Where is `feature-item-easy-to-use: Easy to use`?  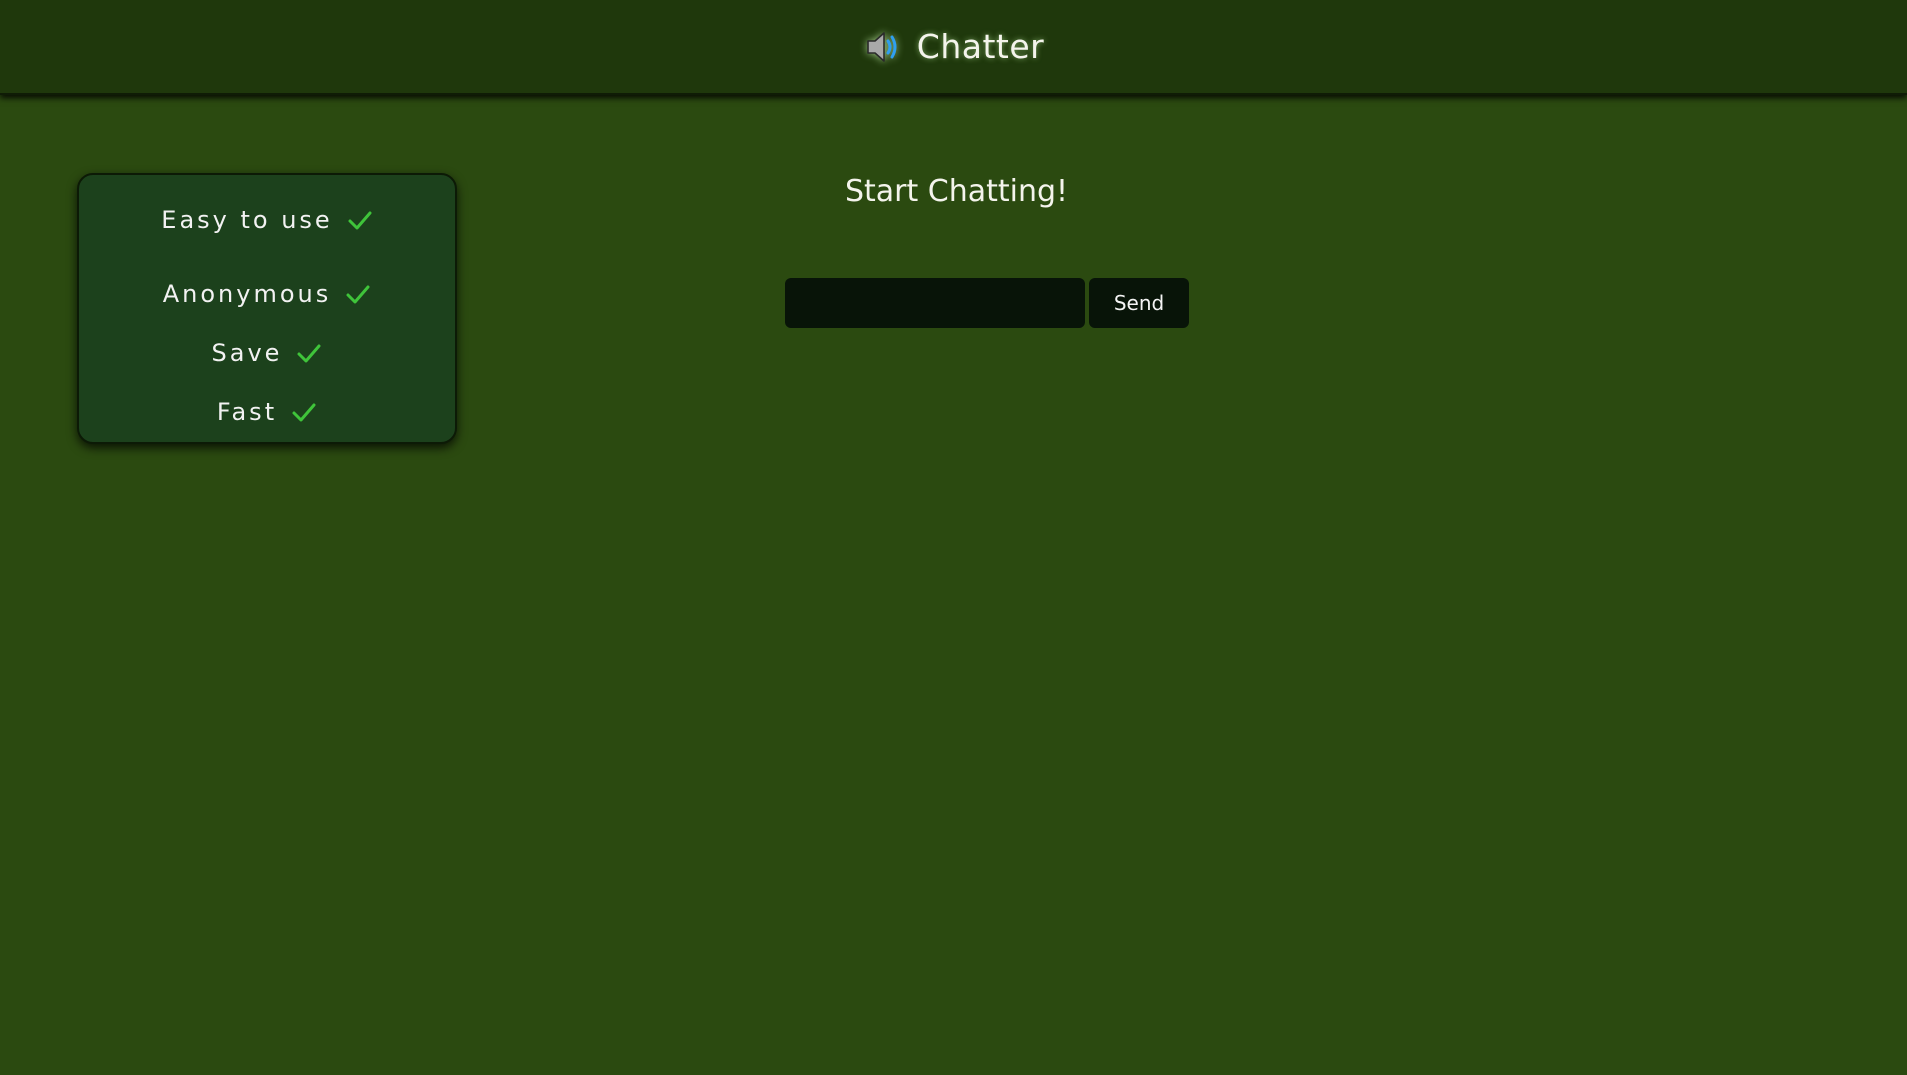 feature-item-easy-to-use: Easy to use is located at coordinates (266, 220).